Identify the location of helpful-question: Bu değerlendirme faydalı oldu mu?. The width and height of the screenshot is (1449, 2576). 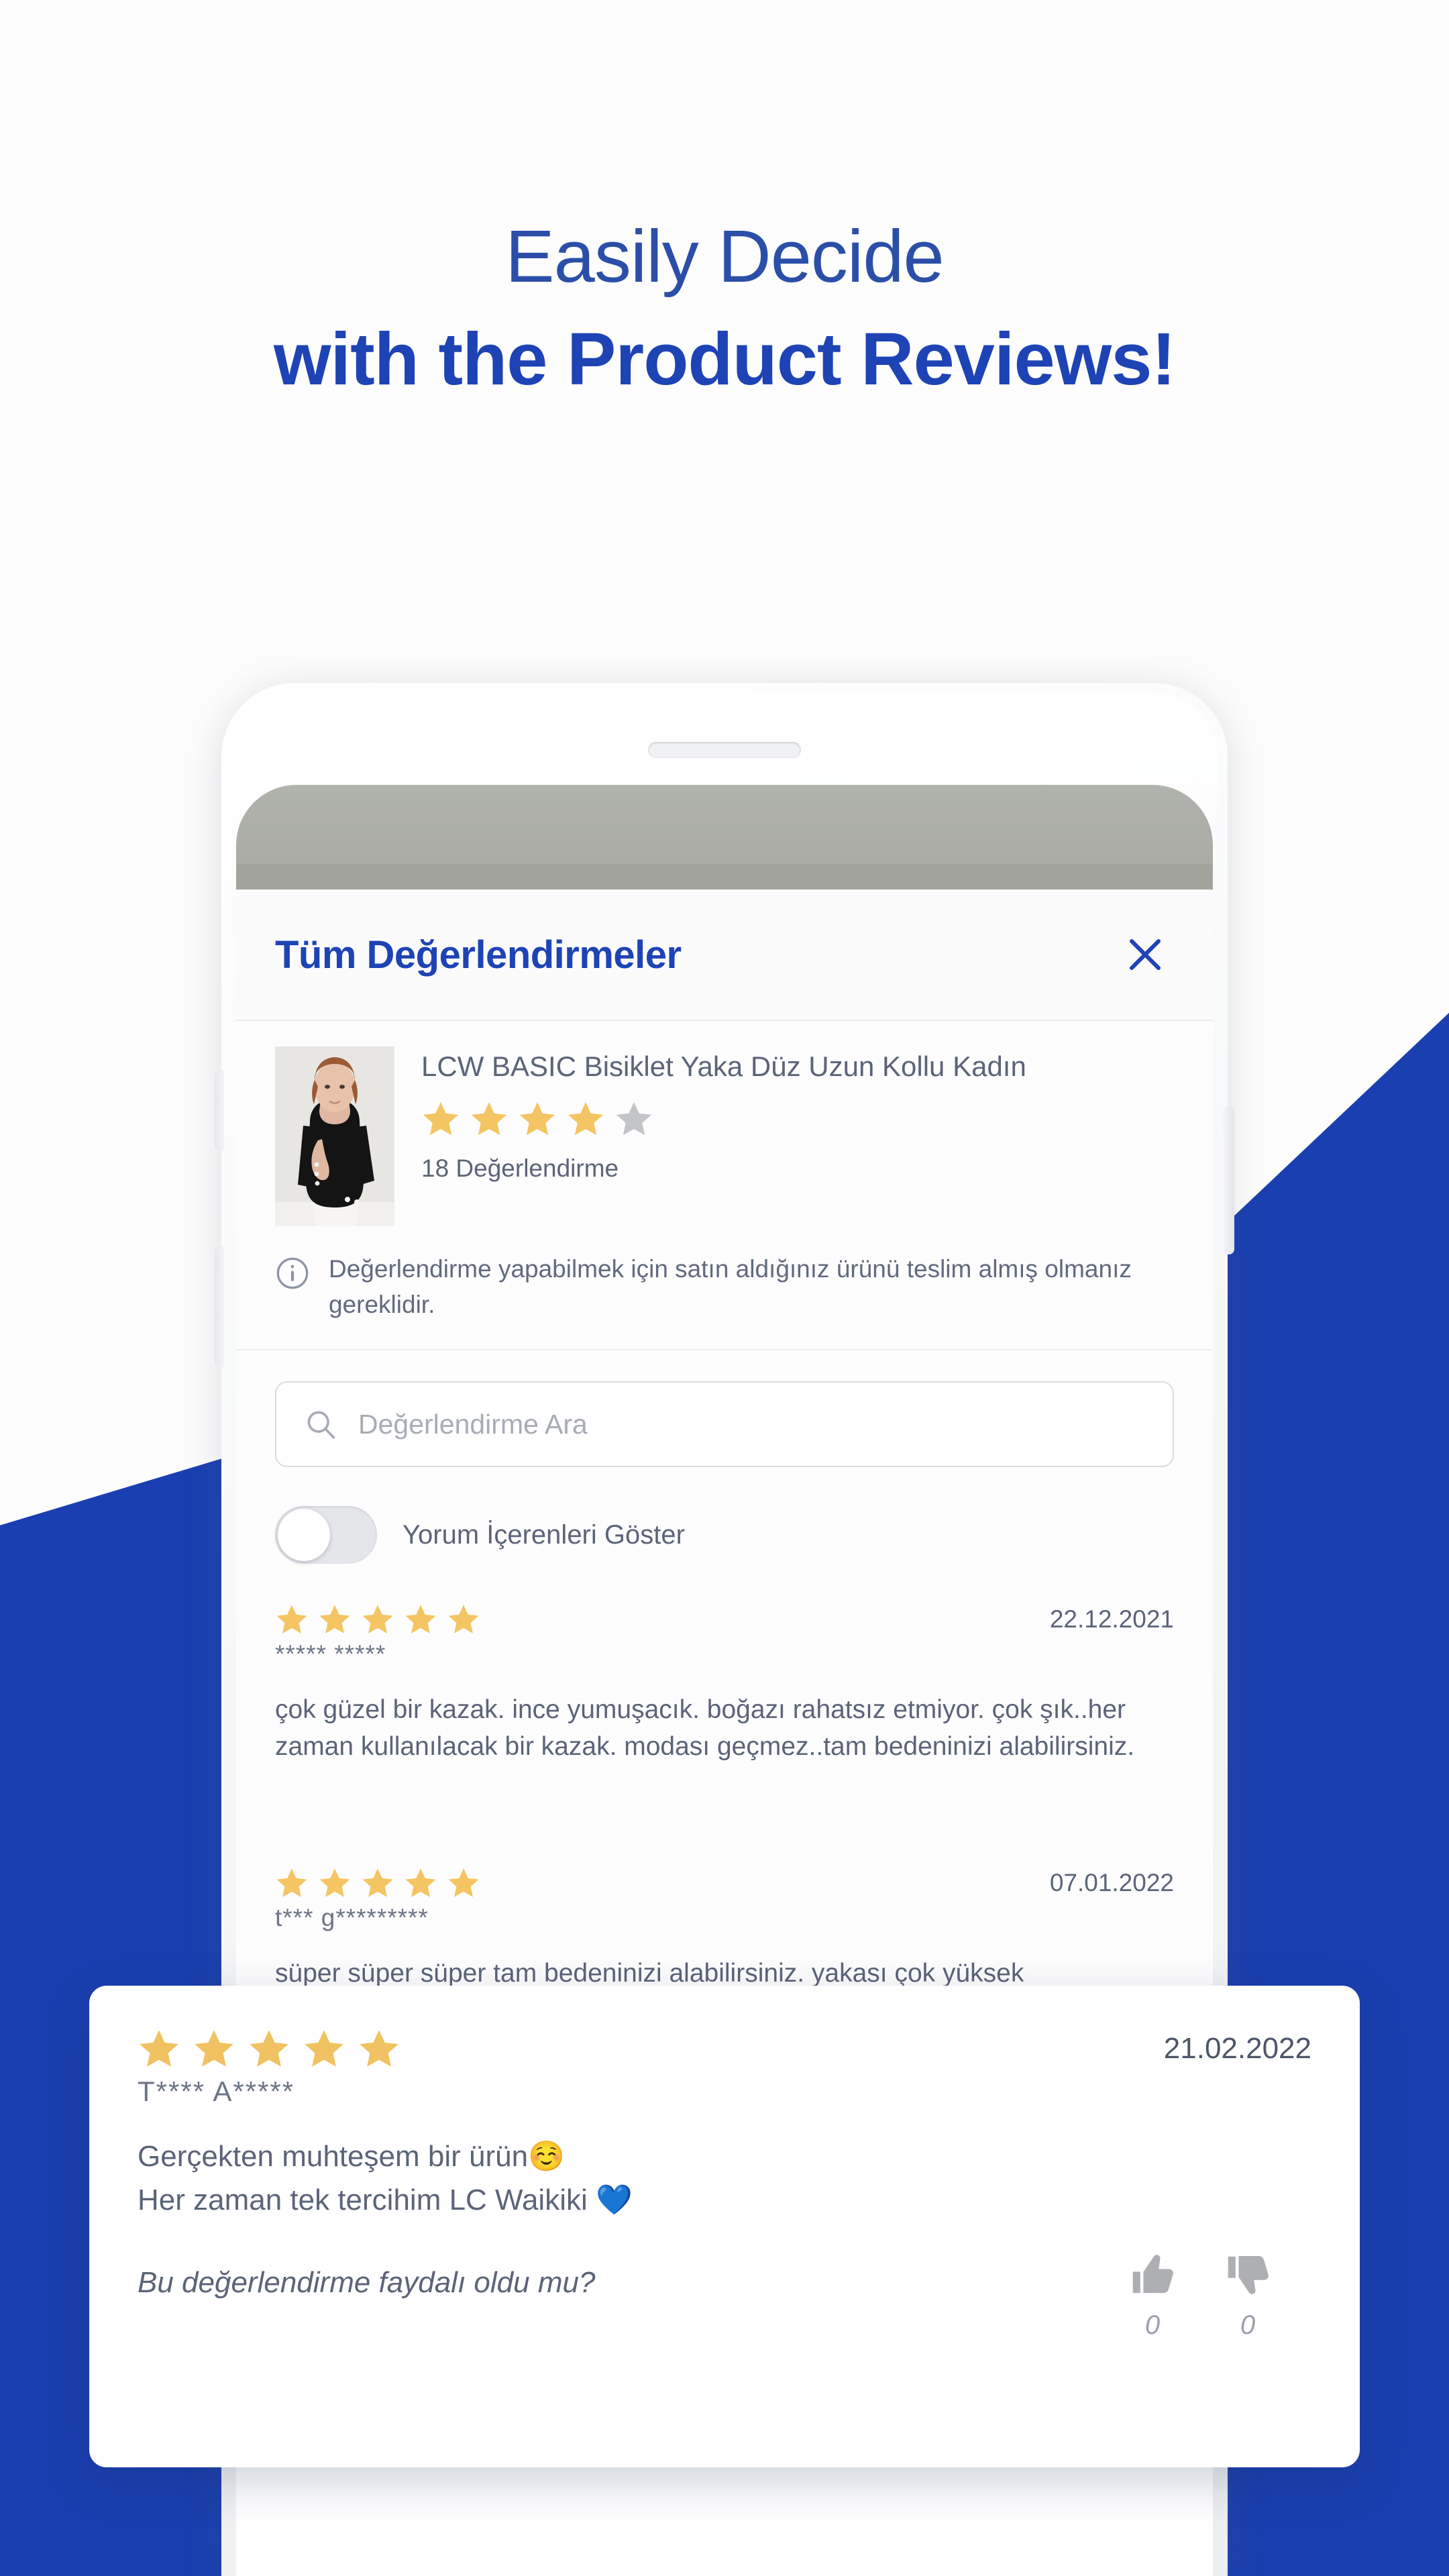
(367, 2283).